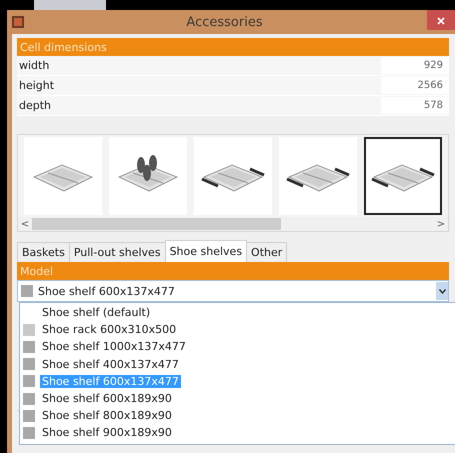  I want to click on close-icon, so click(441, 20).